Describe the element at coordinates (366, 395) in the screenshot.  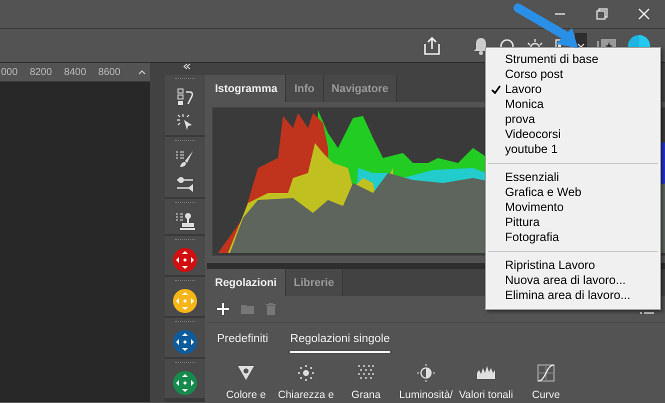
I see `adjustment-label: Grana` at that location.